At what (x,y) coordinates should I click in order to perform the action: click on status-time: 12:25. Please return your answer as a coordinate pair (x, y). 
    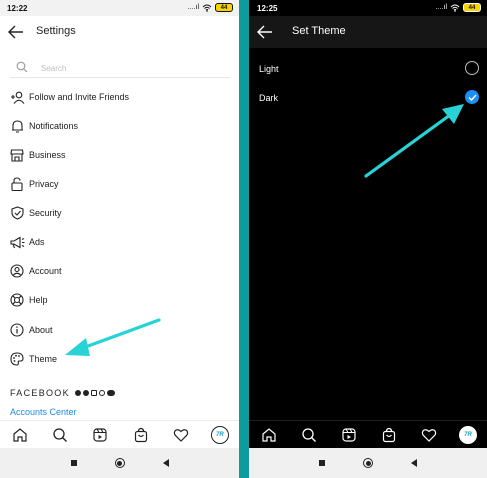
    Looking at the image, I should click on (267, 8).